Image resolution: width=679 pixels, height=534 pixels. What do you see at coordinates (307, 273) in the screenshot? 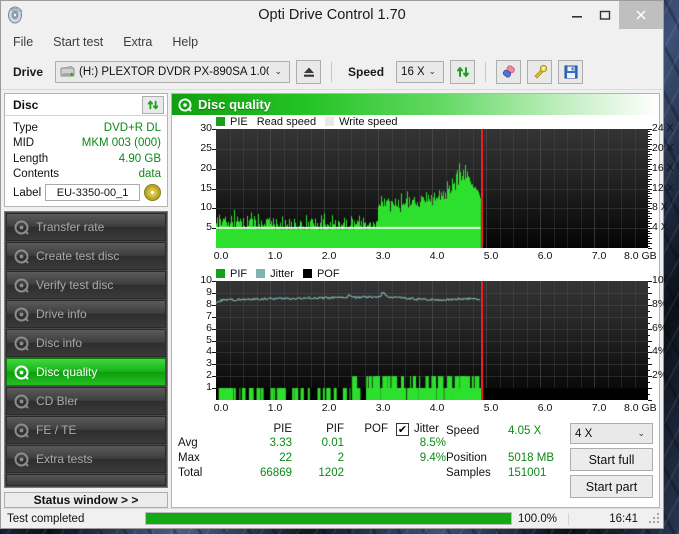
I see `legend-swatch-pof` at bounding box center [307, 273].